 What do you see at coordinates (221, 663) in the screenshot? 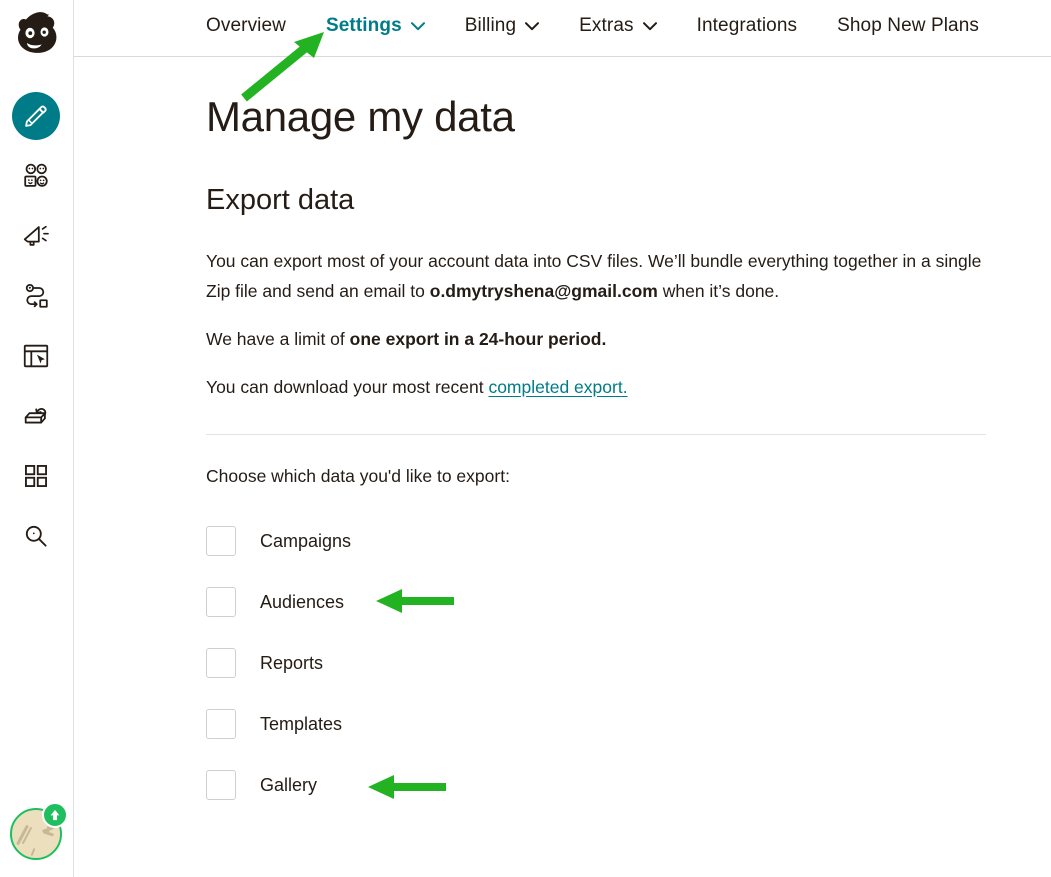
I see `checkbox-reports` at bounding box center [221, 663].